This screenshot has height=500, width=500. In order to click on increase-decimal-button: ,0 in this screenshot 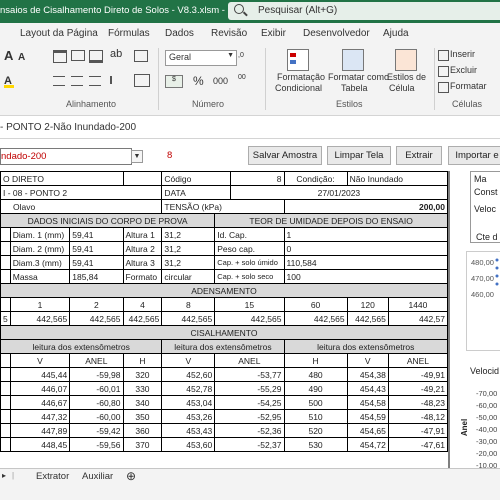, I will do `click(241, 55)`.